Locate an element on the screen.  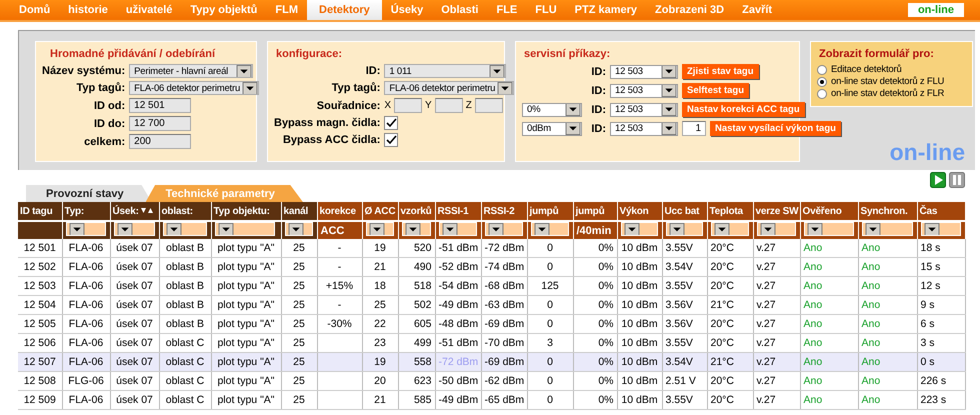
table-cell: 2.51 V is located at coordinates (684, 381).